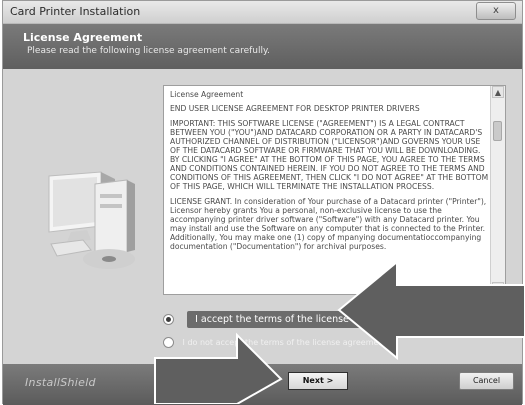  Describe the element at coordinates (318, 381) in the screenshot. I see `next-button: Next >` at that location.